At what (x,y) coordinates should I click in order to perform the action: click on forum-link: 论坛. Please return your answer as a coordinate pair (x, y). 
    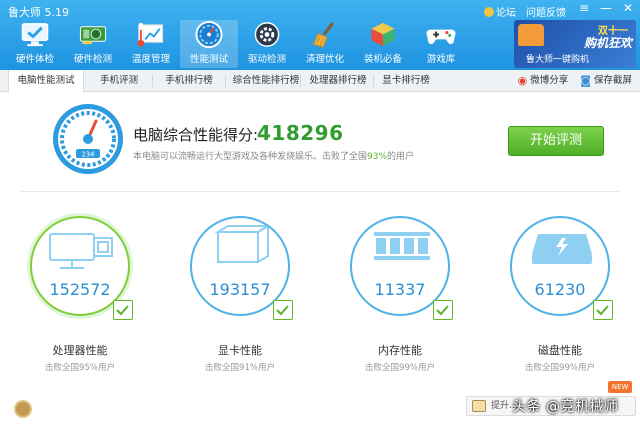
    Looking at the image, I should click on (500, 11).